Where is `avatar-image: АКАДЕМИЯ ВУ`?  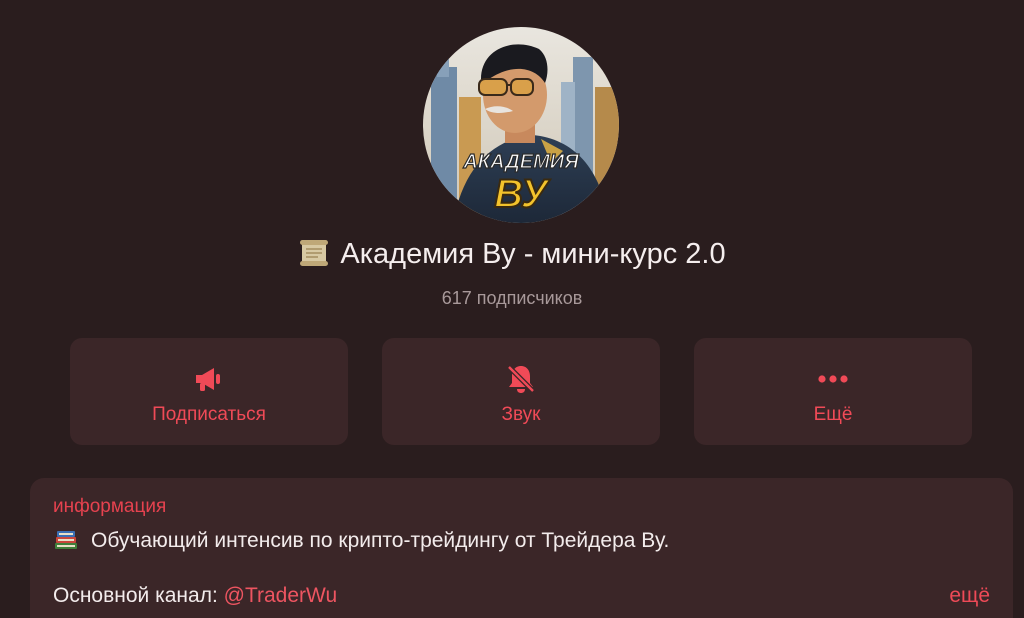
avatar-image: АКАДЕМИЯ ВУ is located at coordinates (521, 125).